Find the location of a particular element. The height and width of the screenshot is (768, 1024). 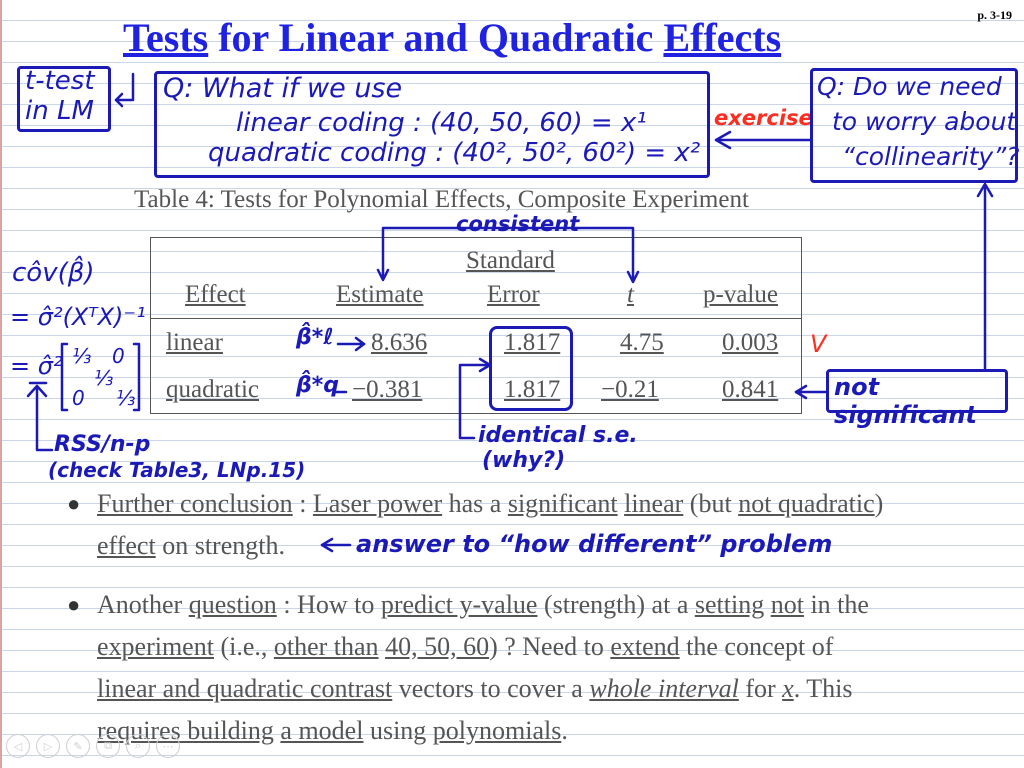

text-not-quadratic: not quadratic is located at coordinates (806, 503).